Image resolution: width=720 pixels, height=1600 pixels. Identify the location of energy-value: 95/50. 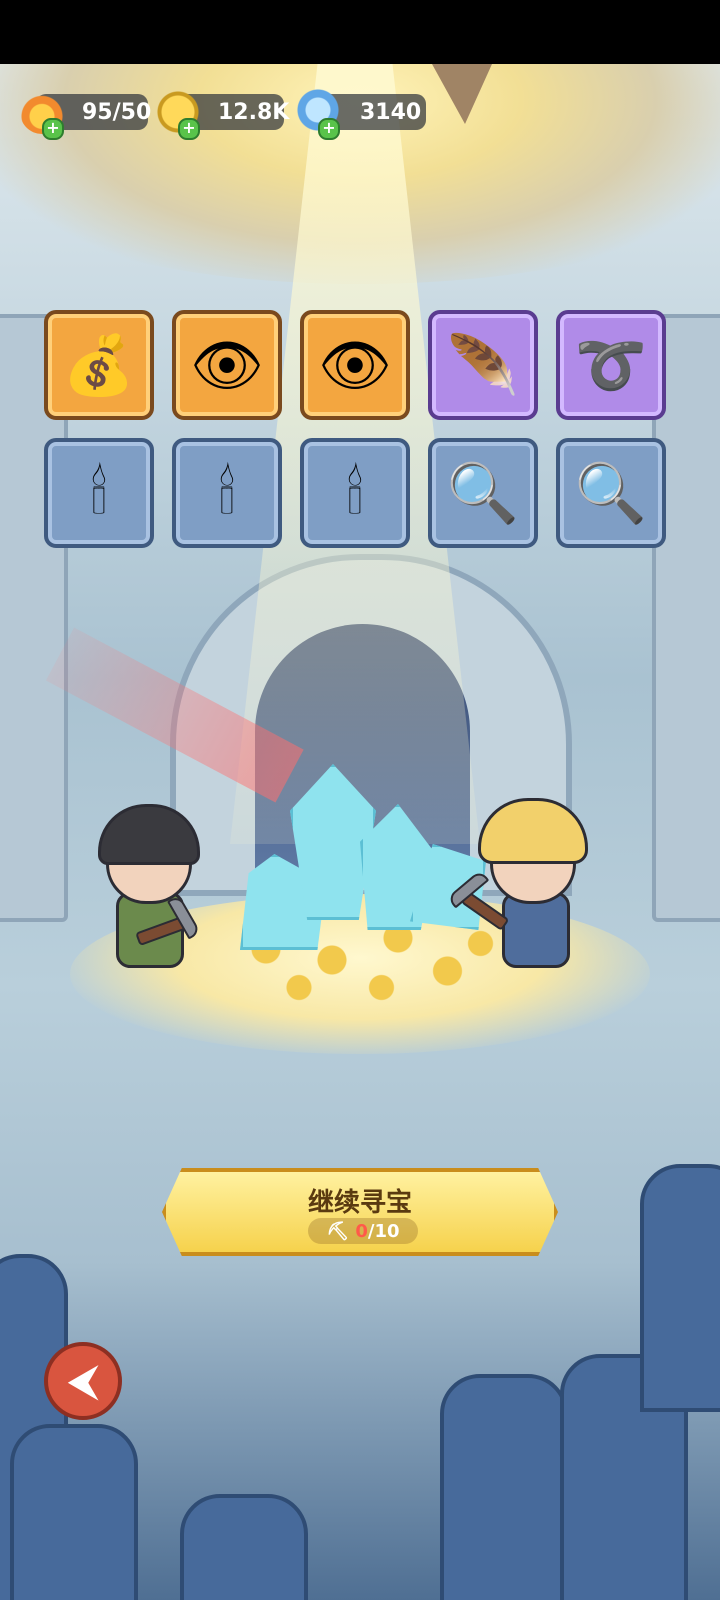
(117, 112).